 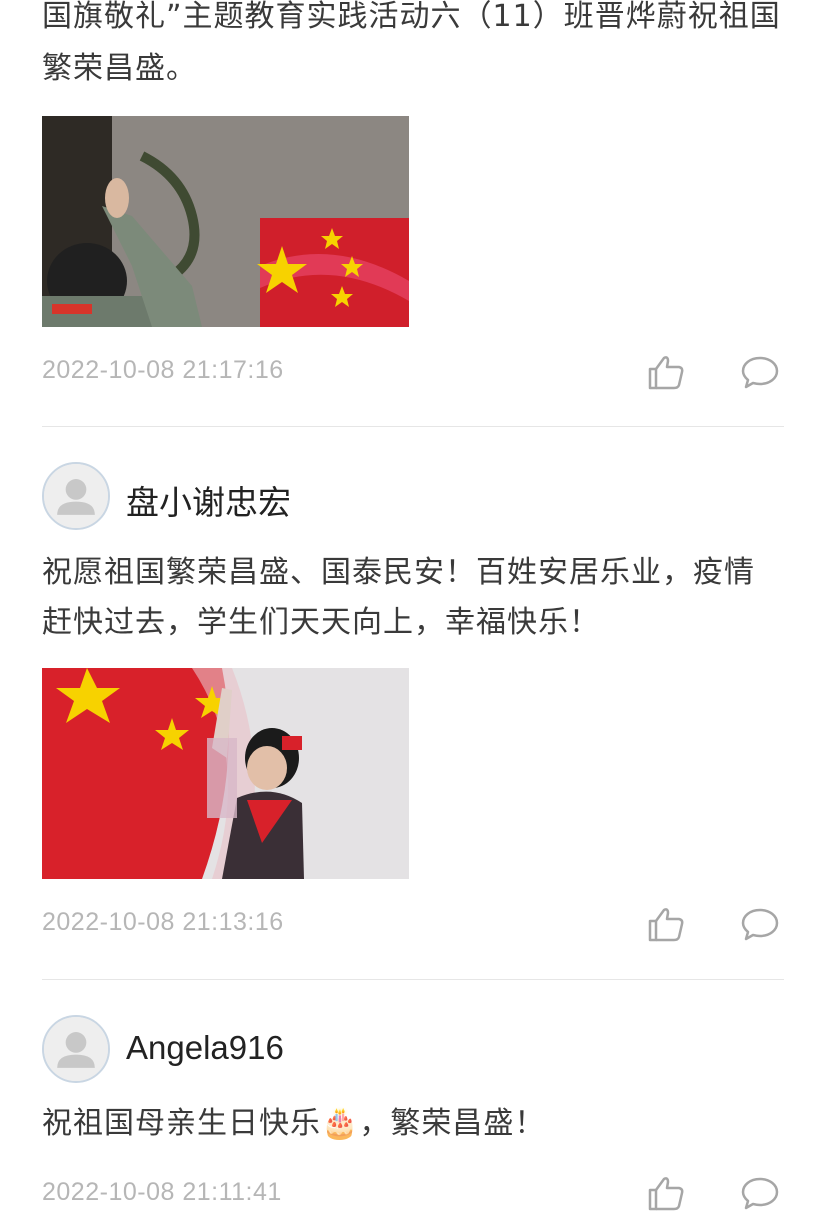 What do you see at coordinates (398, 572) in the screenshot?
I see `comment-text-line: 祝愿祖国繁荣昌盛、国泰民安！百姓安居乐业，疫情` at bounding box center [398, 572].